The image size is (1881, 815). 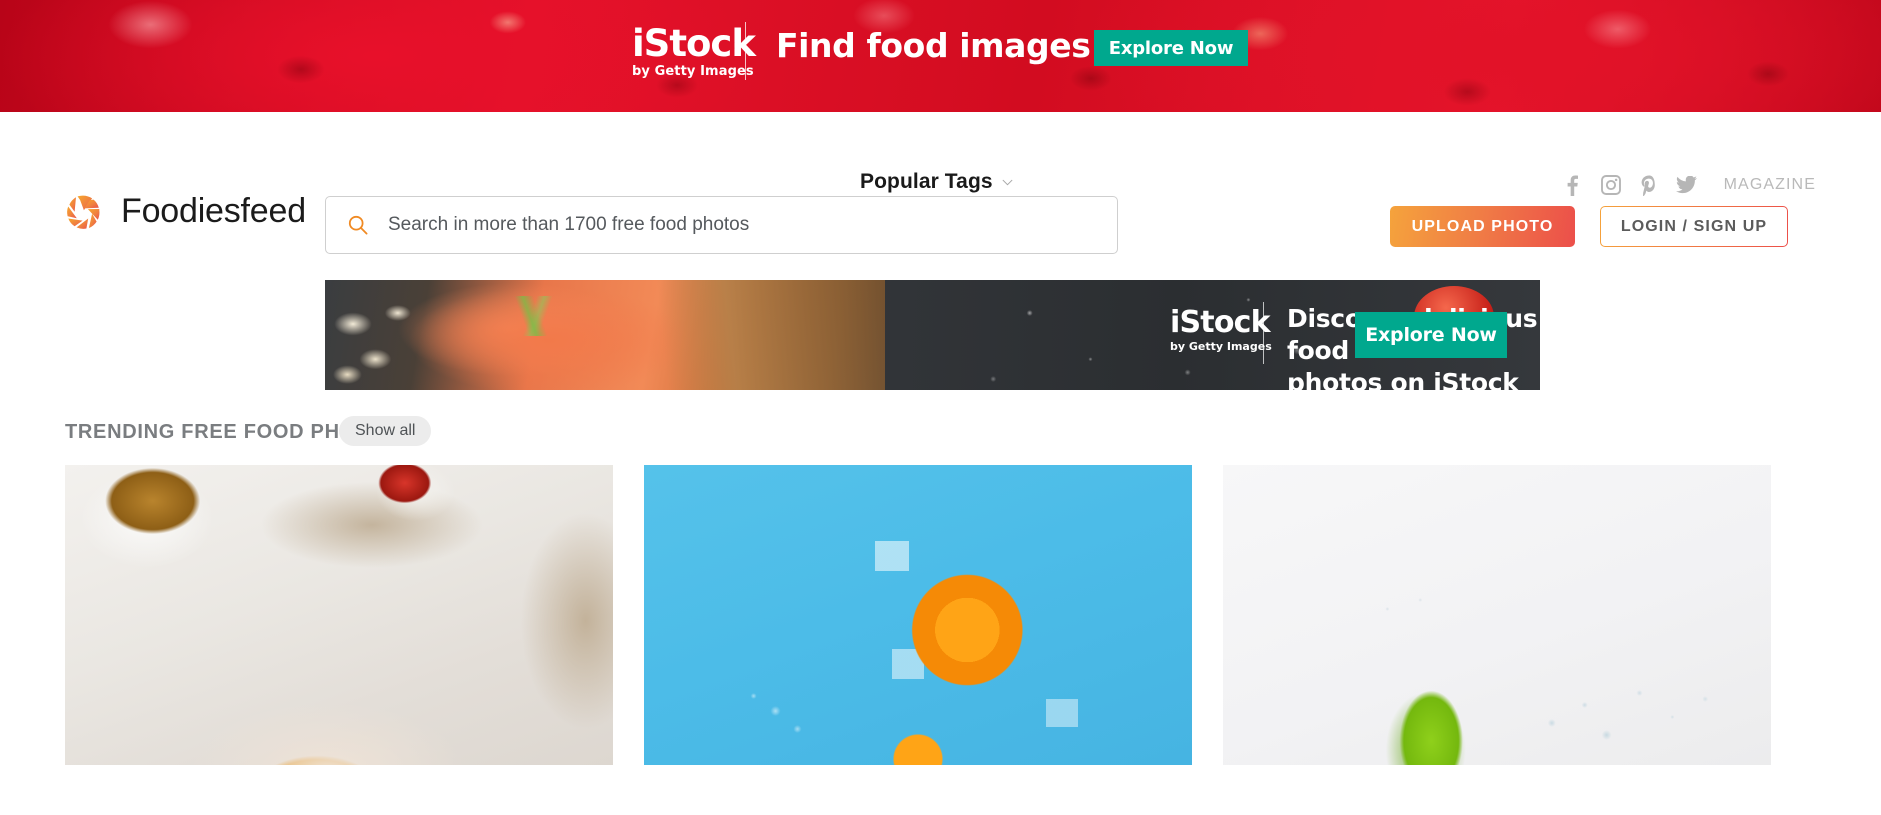 What do you see at coordinates (694, 43) in the screenshot?
I see `istock-brand-text: iStock` at bounding box center [694, 43].